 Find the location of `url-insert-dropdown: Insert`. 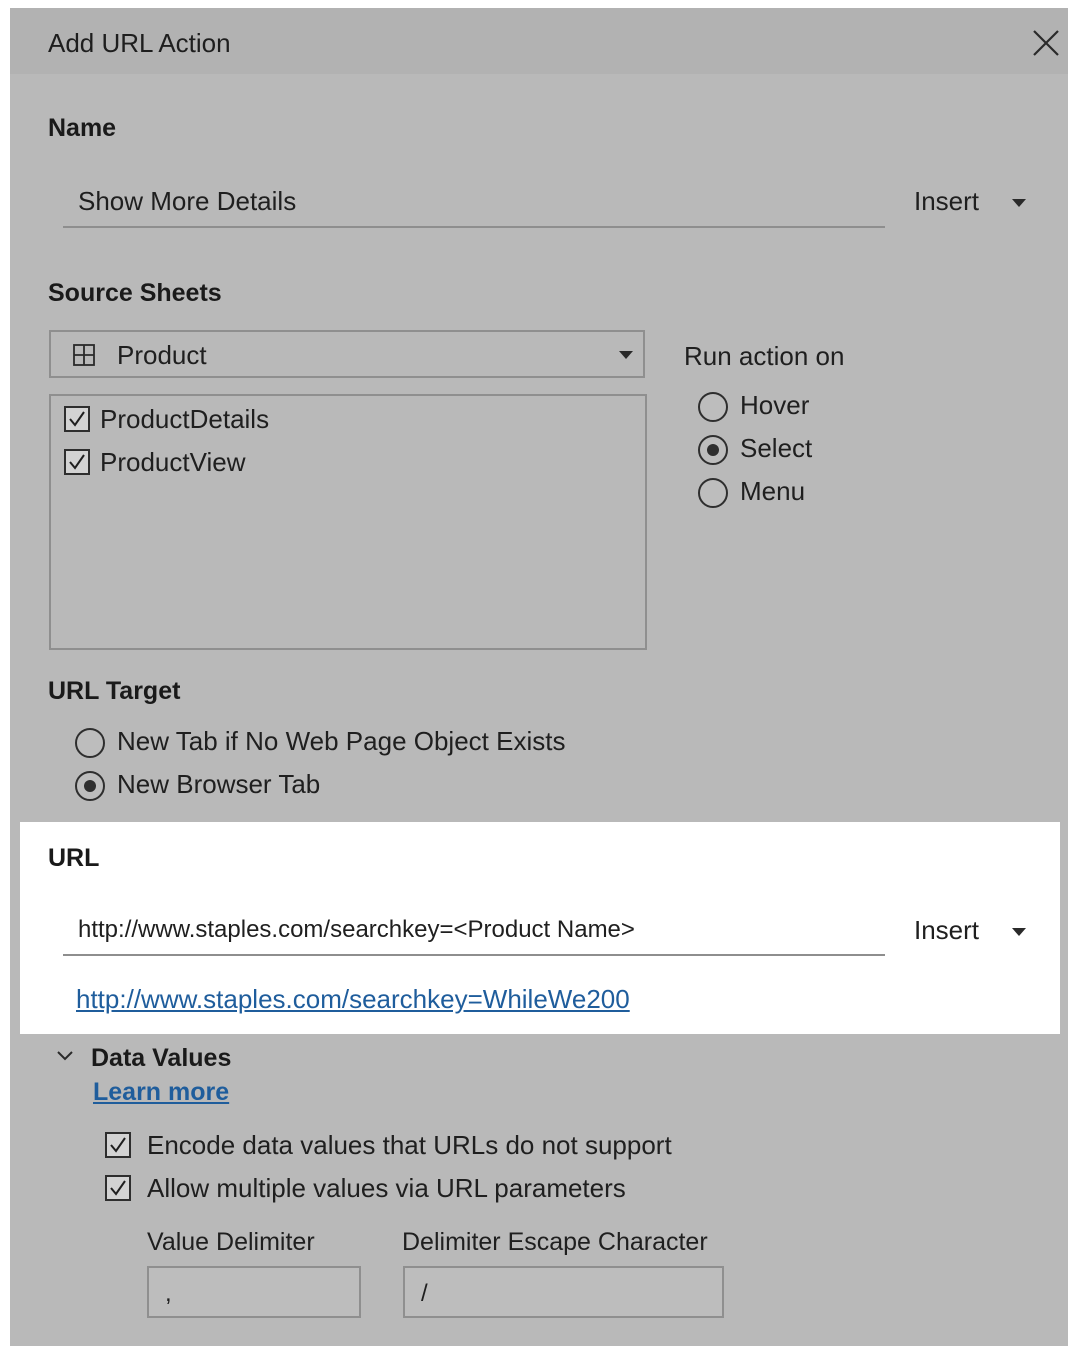

url-insert-dropdown: Insert is located at coordinates (979, 933).